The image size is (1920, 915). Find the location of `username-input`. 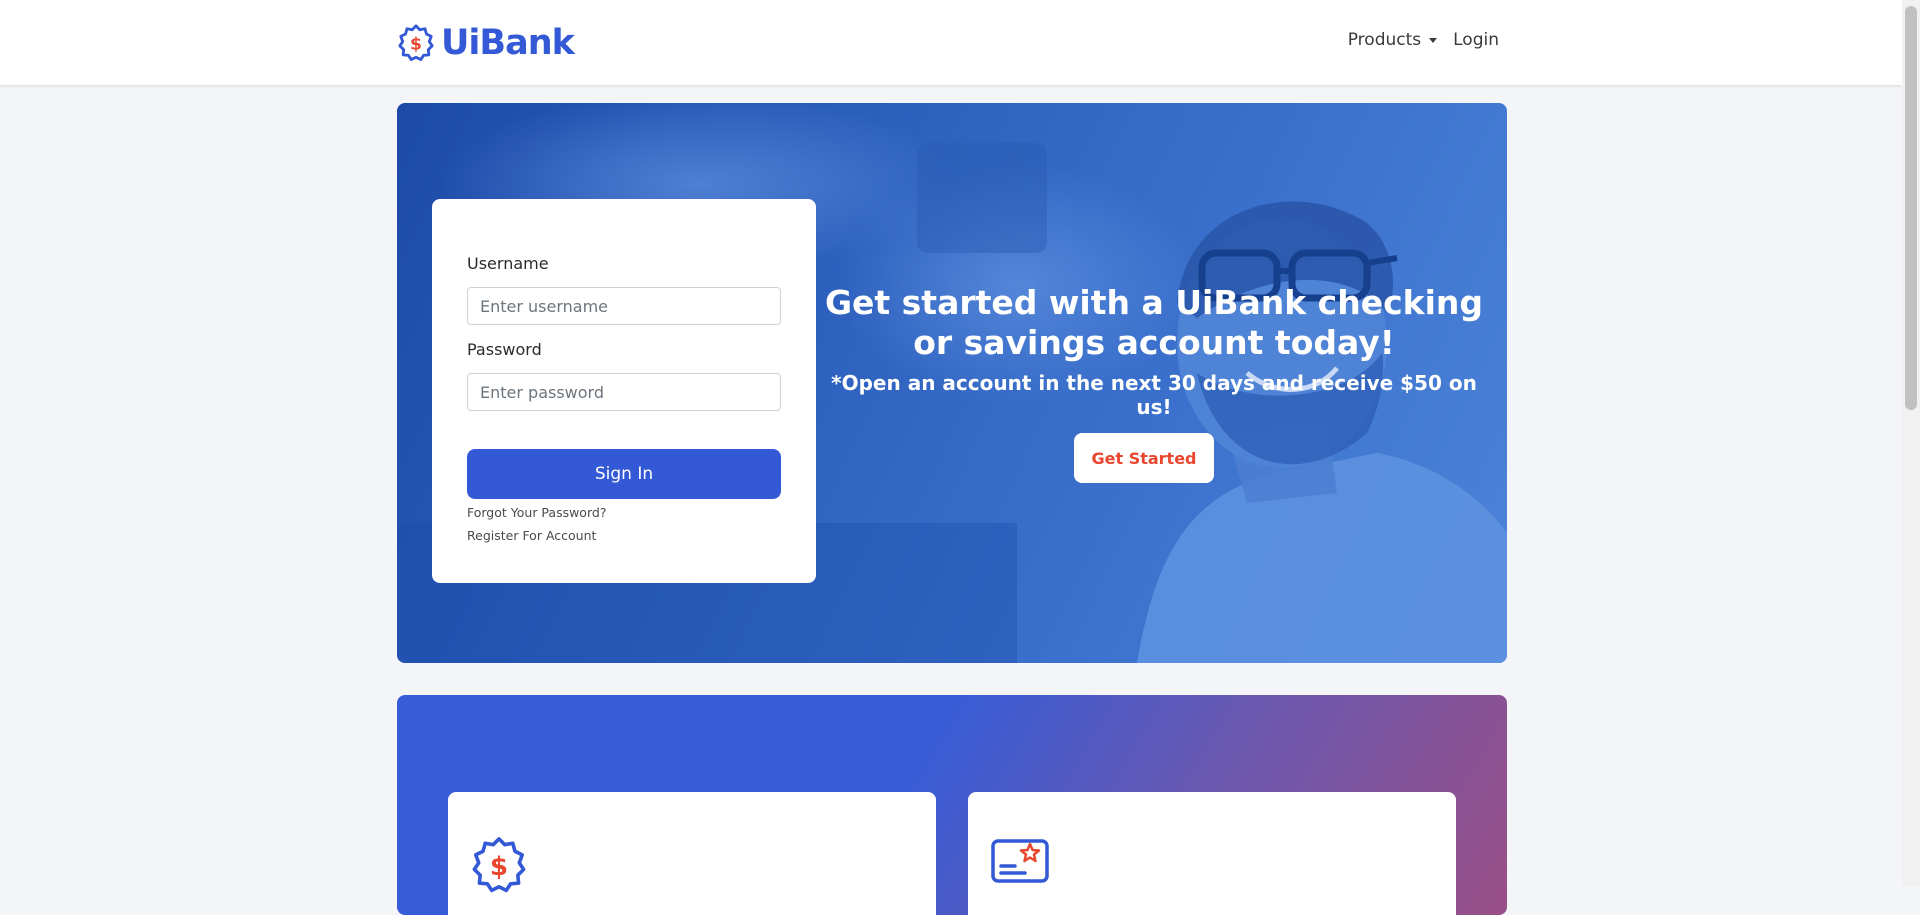

username-input is located at coordinates (624, 306).